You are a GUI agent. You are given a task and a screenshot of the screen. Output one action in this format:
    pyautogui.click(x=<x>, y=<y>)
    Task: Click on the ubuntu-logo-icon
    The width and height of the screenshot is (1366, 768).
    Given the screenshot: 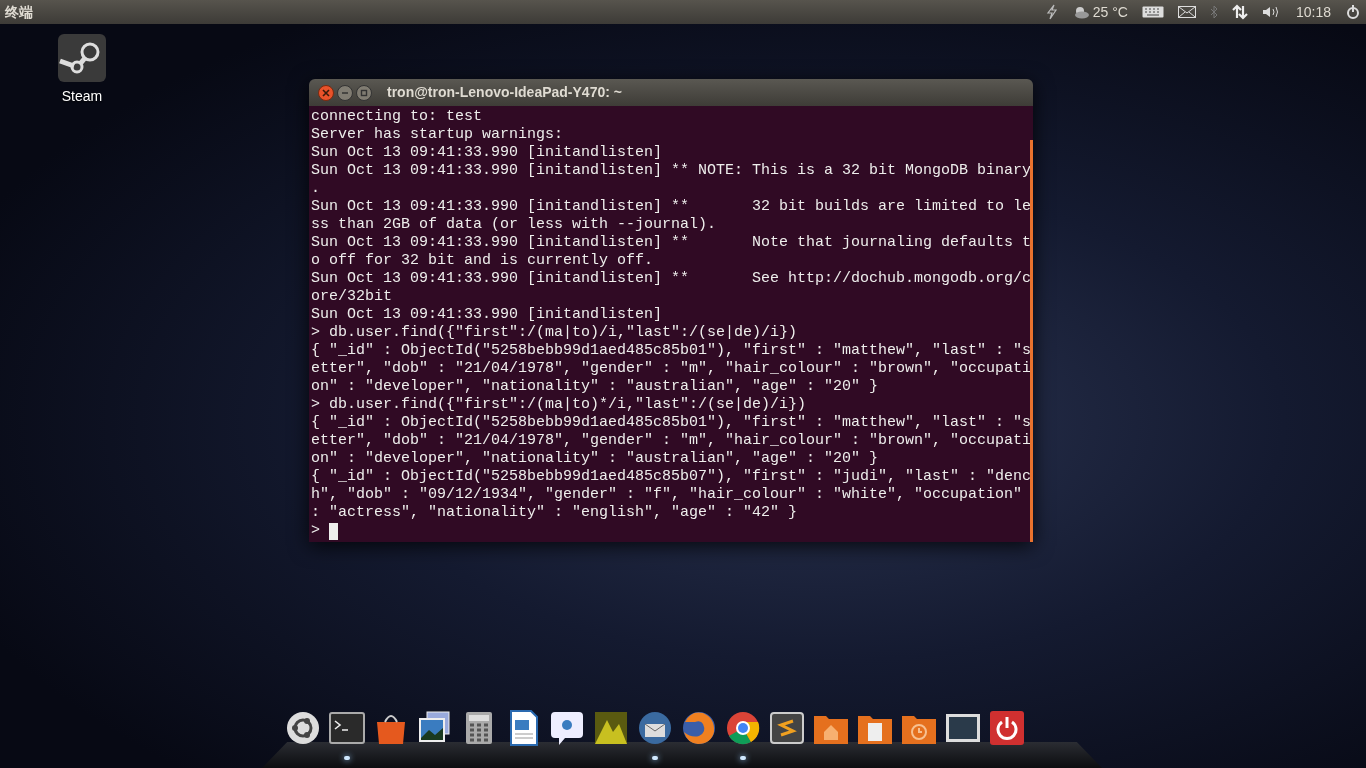 What is the action you would take?
    pyautogui.click(x=303, y=728)
    